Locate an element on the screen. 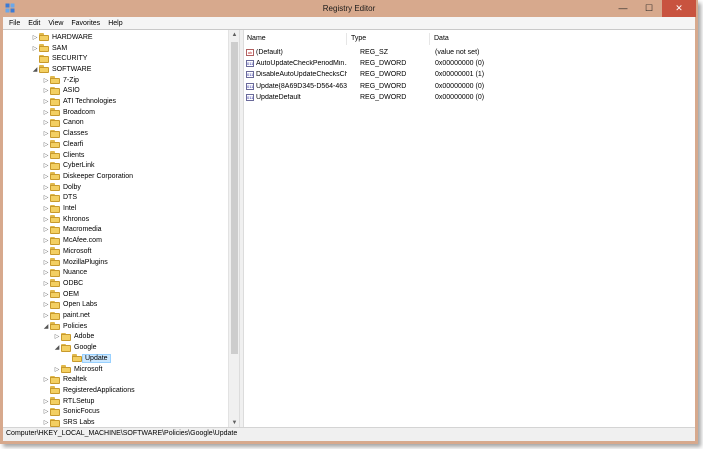 The image size is (703, 449). tree-item: ▷ OEM is located at coordinates (60, 294).